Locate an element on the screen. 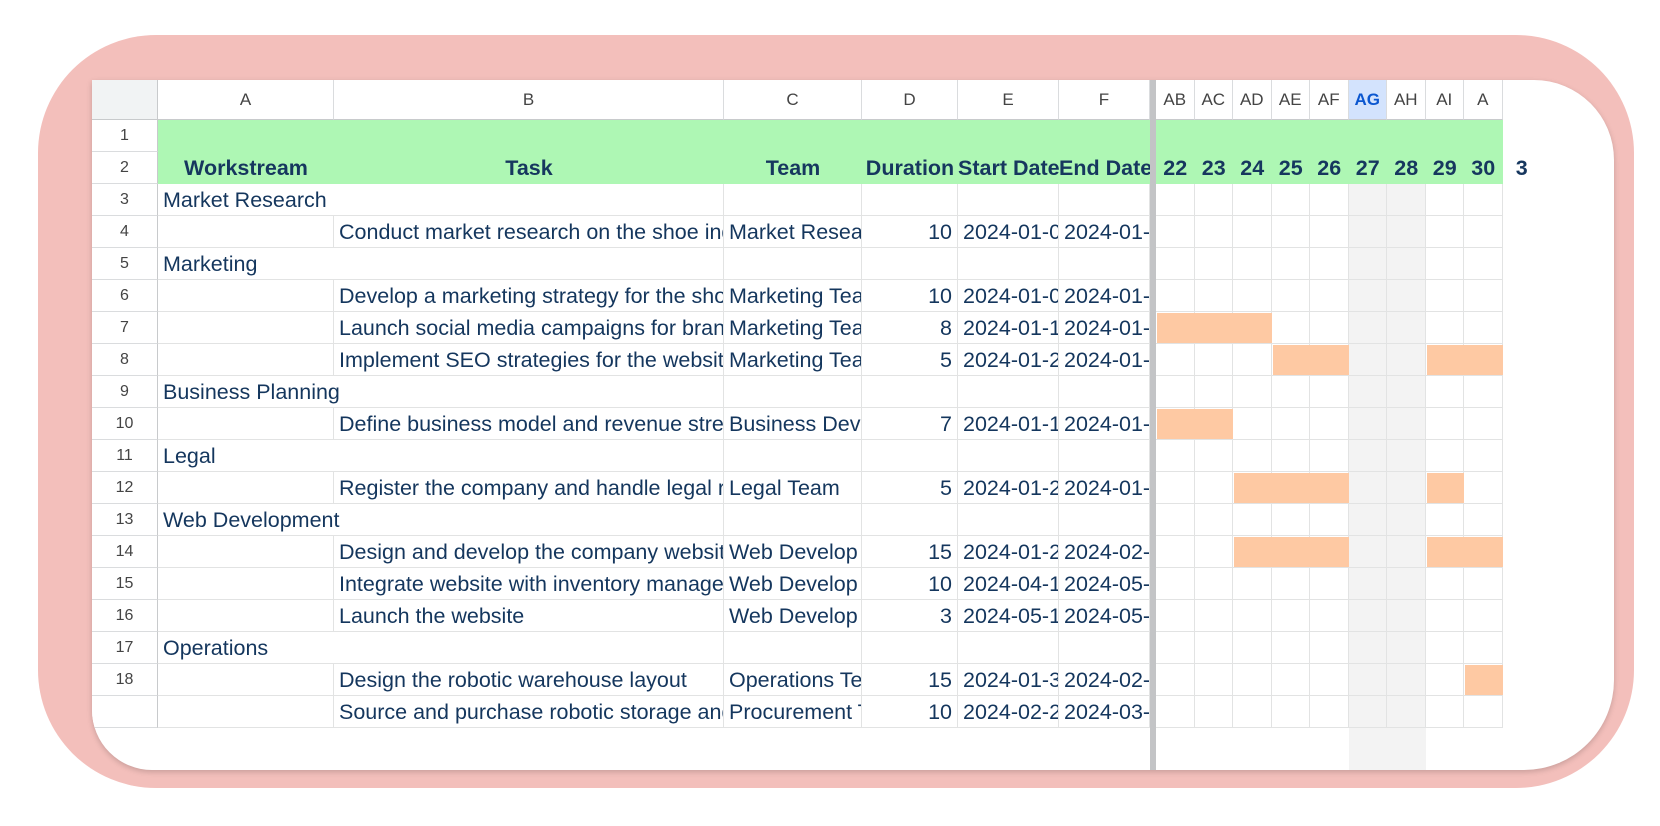 The height and width of the screenshot is (826, 1660). cell-e: 2024-01-0 is located at coordinates (1008, 232).